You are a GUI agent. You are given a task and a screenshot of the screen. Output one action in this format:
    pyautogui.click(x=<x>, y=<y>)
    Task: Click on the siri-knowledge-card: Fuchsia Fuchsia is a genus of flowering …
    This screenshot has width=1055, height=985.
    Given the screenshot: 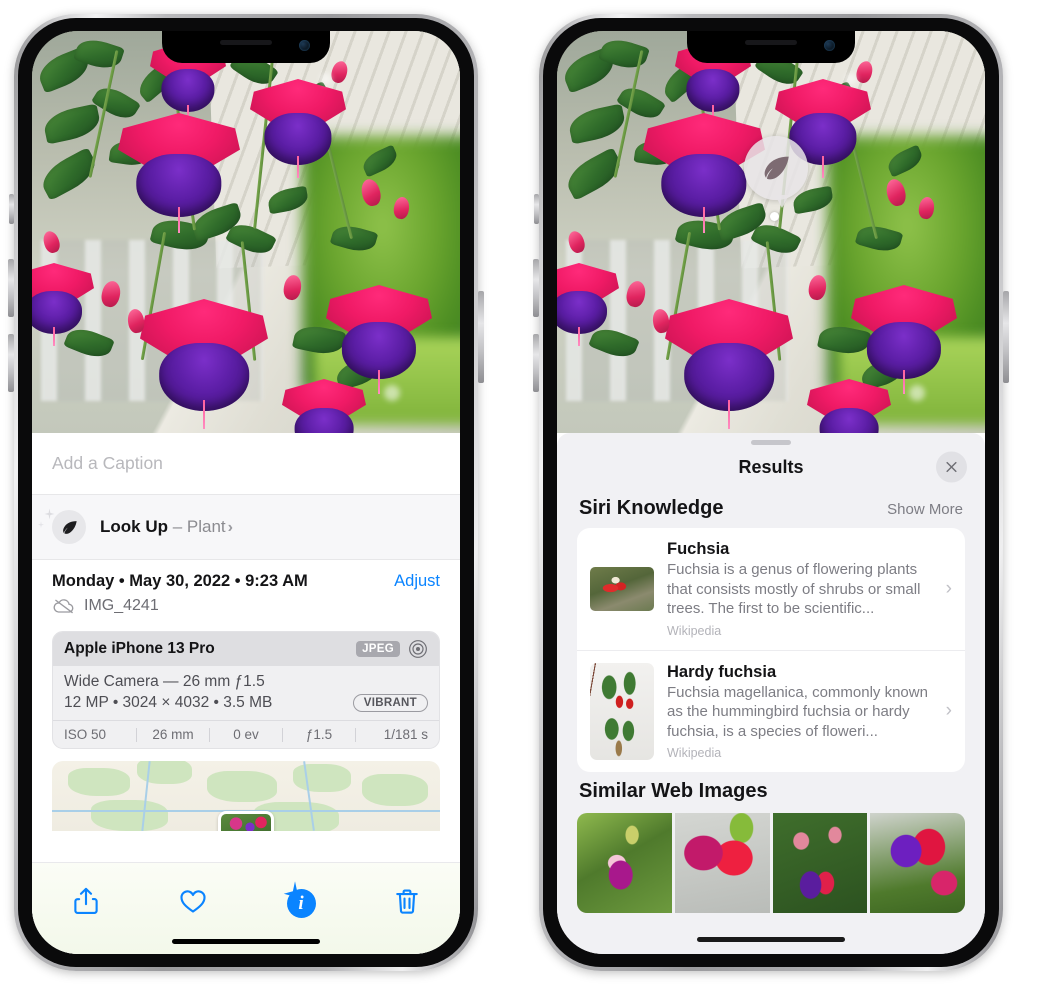 What is the action you would take?
    pyautogui.click(x=771, y=650)
    